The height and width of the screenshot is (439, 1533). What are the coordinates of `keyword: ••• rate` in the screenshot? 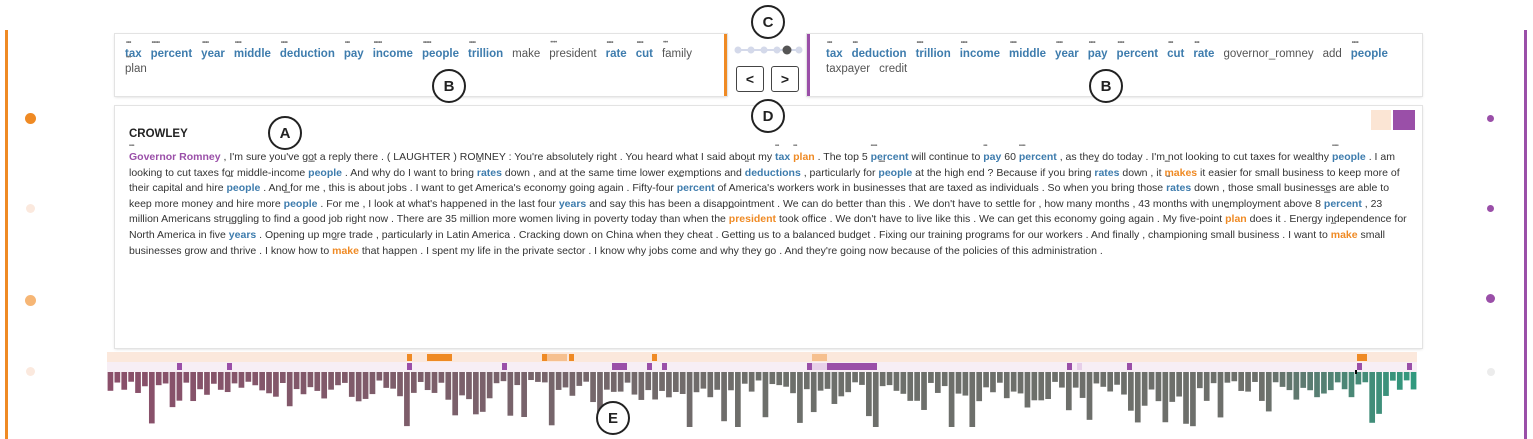 It's located at (1203, 51).